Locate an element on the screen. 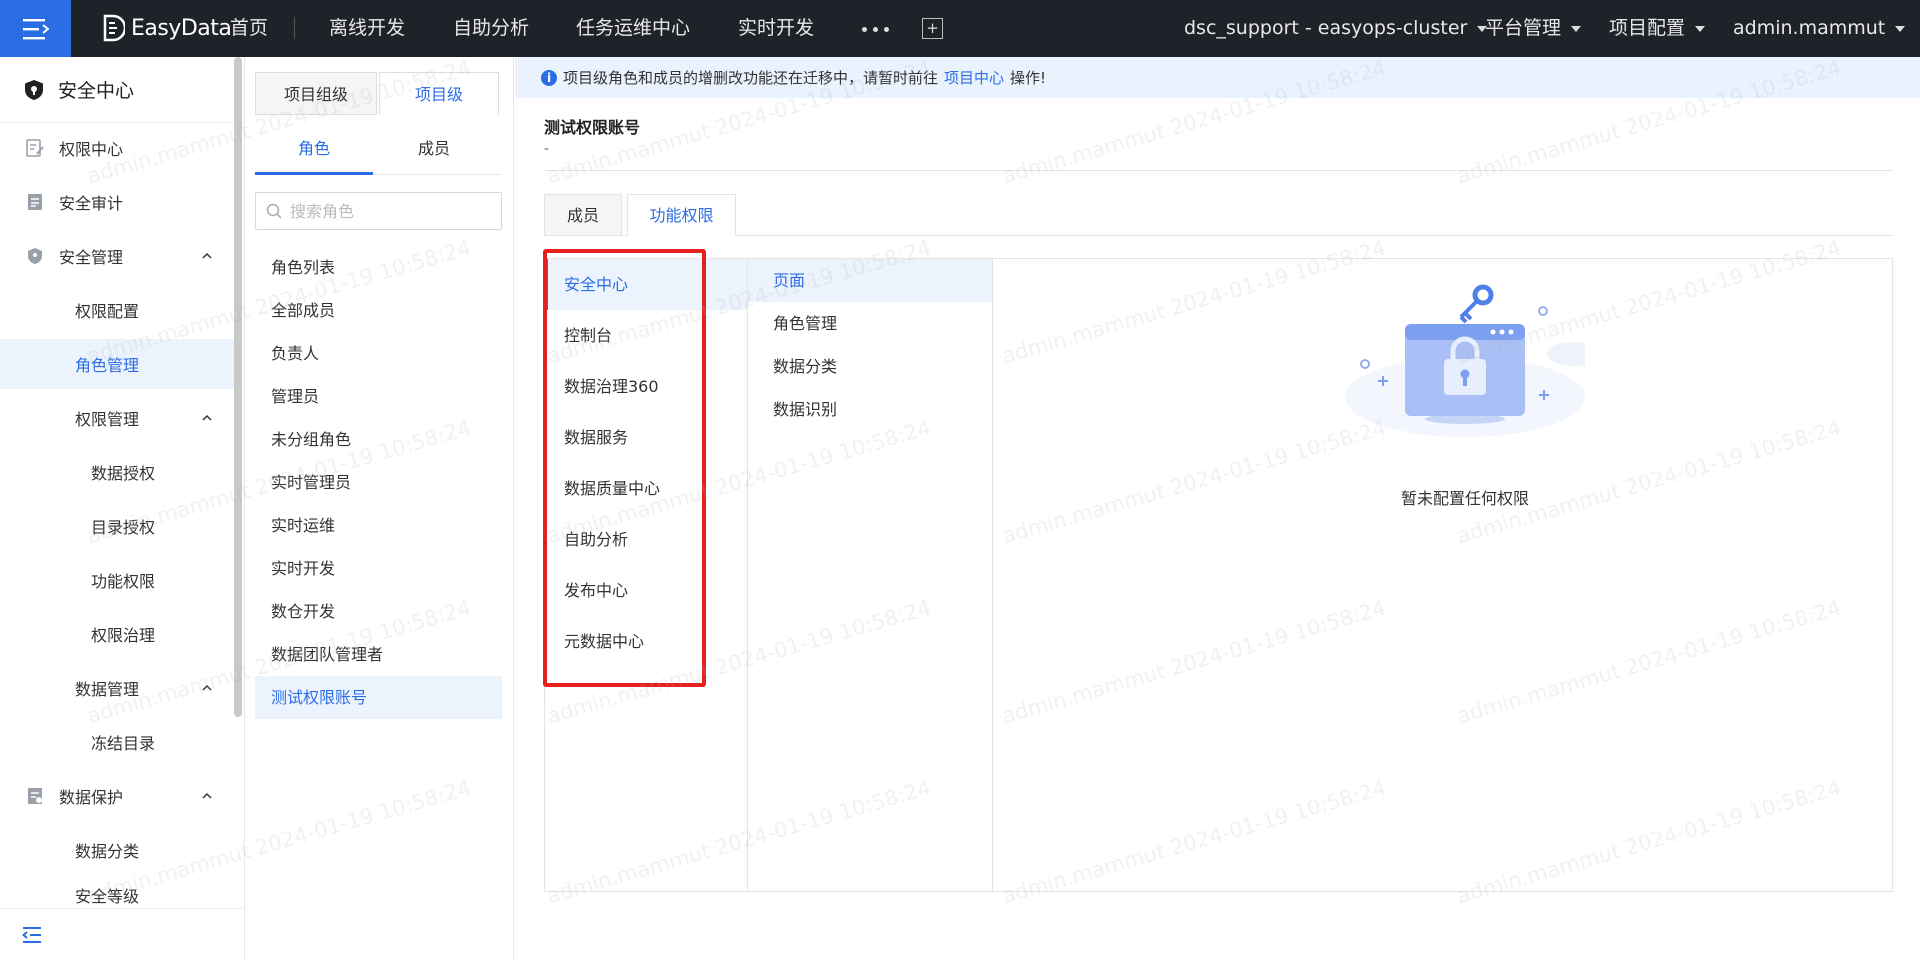  menu-icon is located at coordinates (35, 28).